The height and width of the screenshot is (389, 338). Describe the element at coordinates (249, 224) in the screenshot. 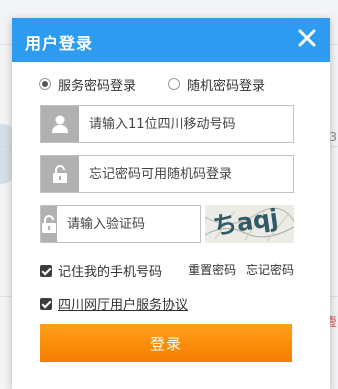

I see `captcha-image: ちaqj` at that location.